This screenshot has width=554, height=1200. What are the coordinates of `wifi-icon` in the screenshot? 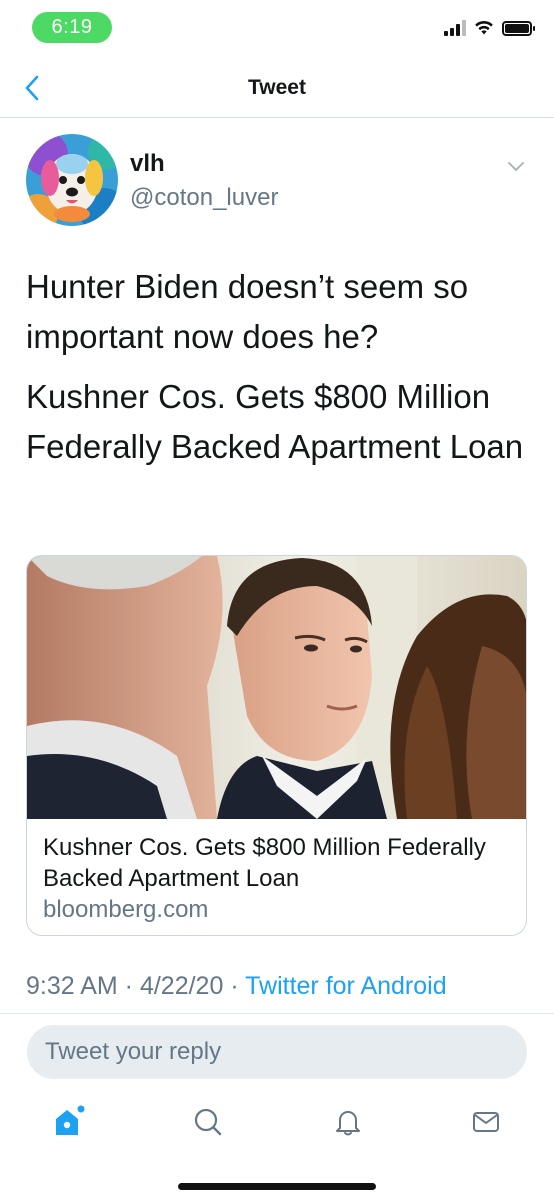 It's located at (484, 27).